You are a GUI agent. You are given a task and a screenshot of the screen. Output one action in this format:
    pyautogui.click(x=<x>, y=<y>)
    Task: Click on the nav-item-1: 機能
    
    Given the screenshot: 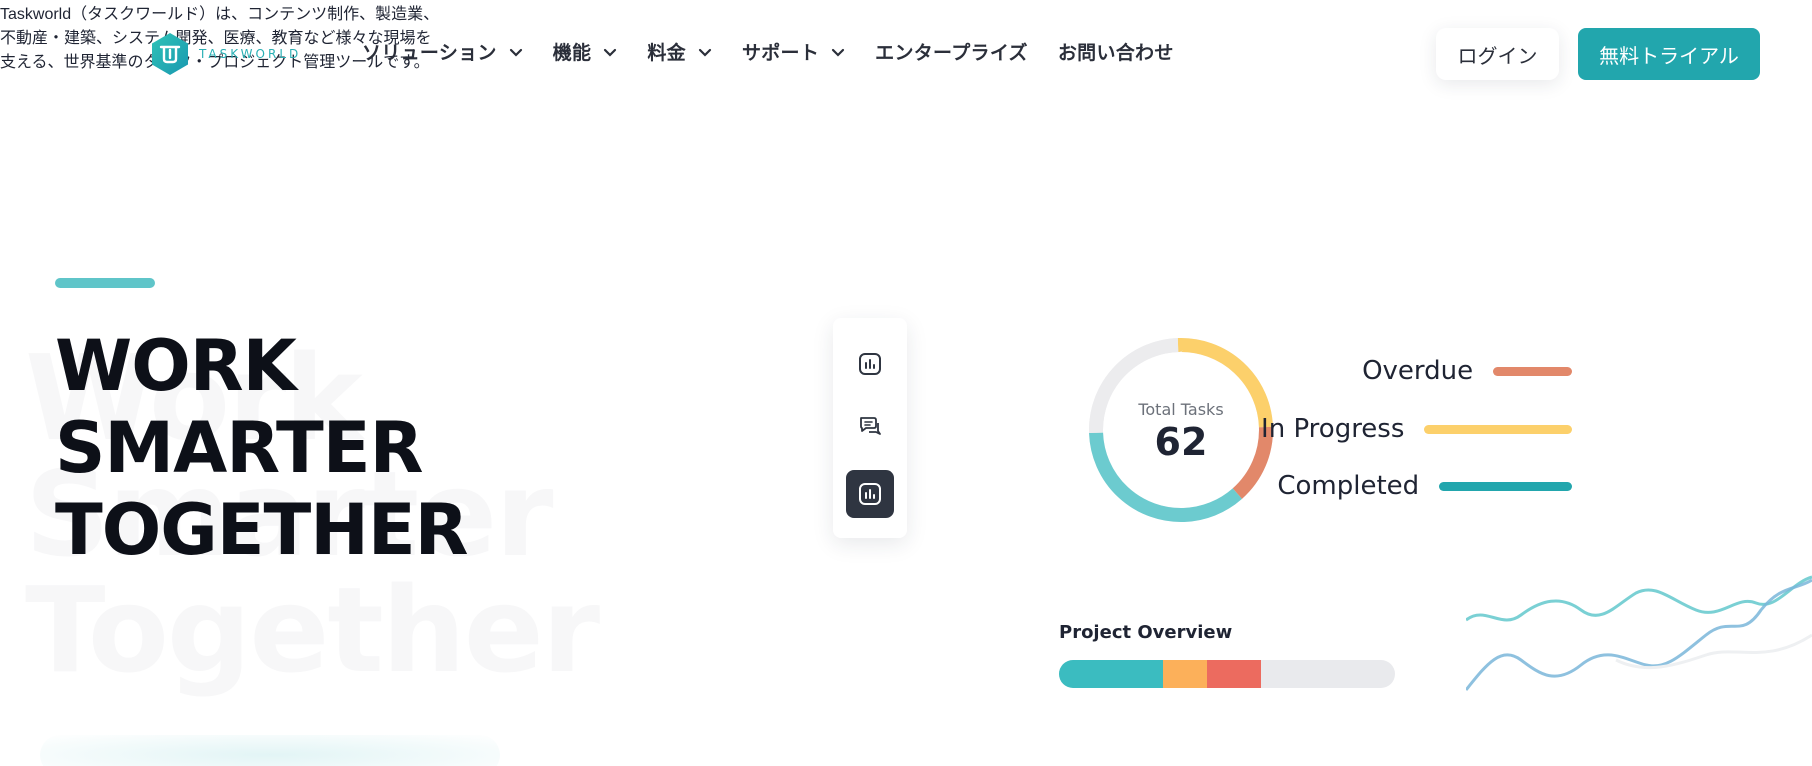 What is the action you would take?
    pyautogui.click(x=585, y=51)
    